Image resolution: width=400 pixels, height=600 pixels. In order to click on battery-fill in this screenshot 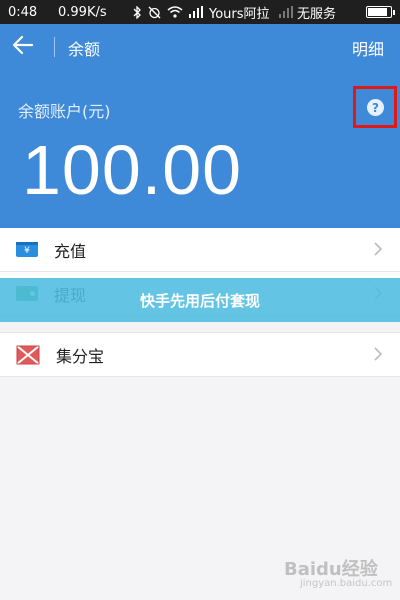, I will do `click(377, 12)`.